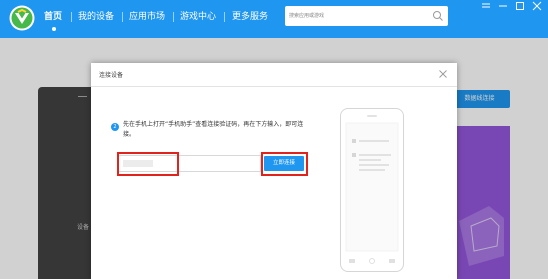 The height and width of the screenshot is (279, 548). What do you see at coordinates (213, 129) in the screenshot?
I see `instruction-text: 先在手机上打开“手机助手”查看连接验证码，再在下方输入，即可连接。` at bounding box center [213, 129].